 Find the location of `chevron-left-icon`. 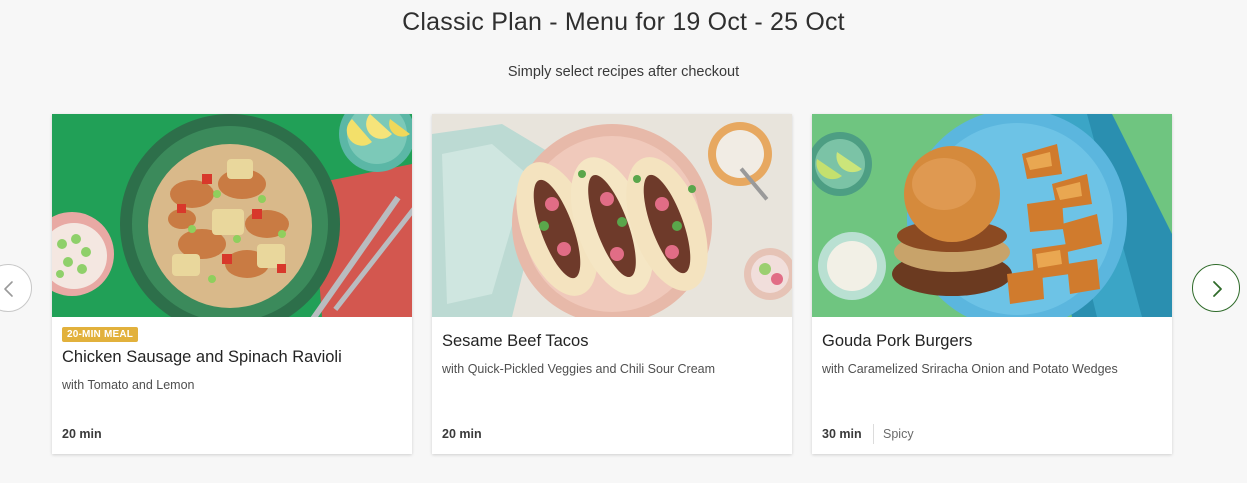

chevron-left-icon is located at coordinates (8, 289).